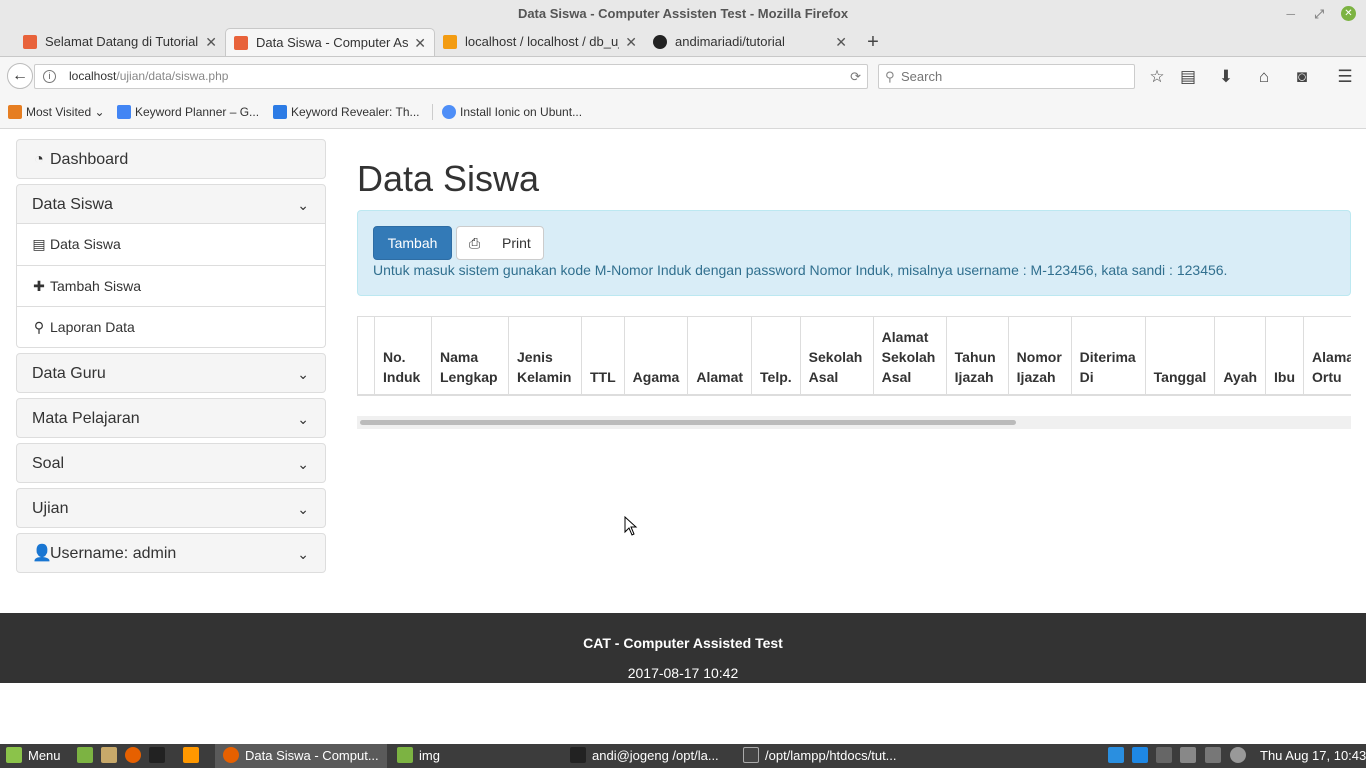  I want to click on sidebar-item-dashboard: ◔ Dashboard, so click(171, 159).